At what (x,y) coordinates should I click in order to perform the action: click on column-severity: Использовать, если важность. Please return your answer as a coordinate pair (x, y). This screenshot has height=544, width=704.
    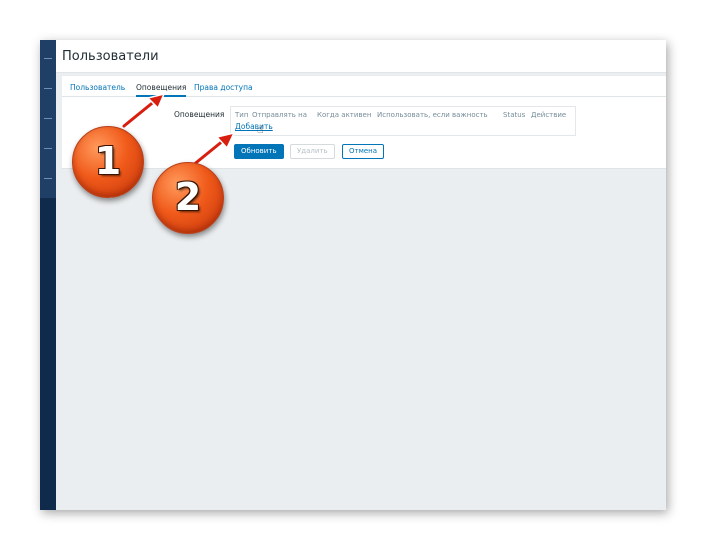
    Looking at the image, I should click on (432, 115).